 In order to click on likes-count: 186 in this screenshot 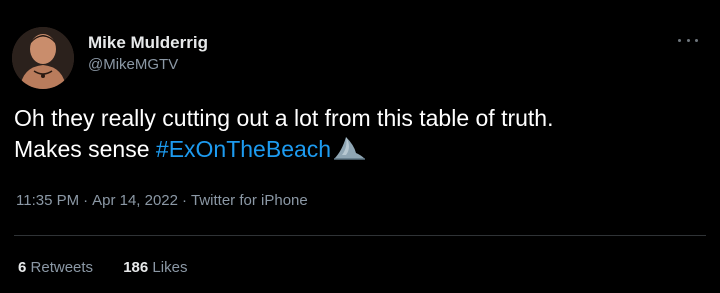, I will do `click(136, 267)`.